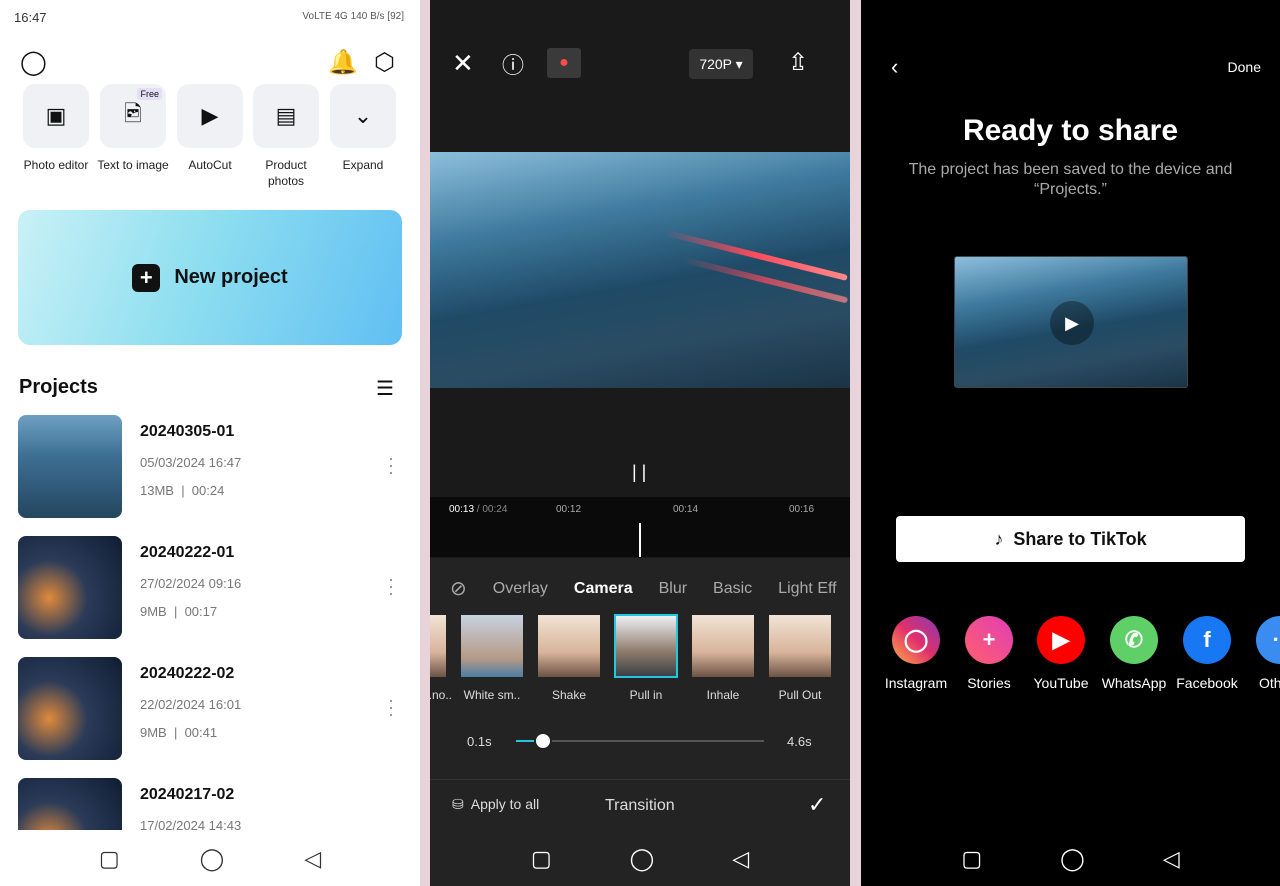 This screenshot has width=1280, height=886. What do you see at coordinates (1268, 640) in the screenshot?
I see `other-icon: ··` at bounding box center [1268, 640].